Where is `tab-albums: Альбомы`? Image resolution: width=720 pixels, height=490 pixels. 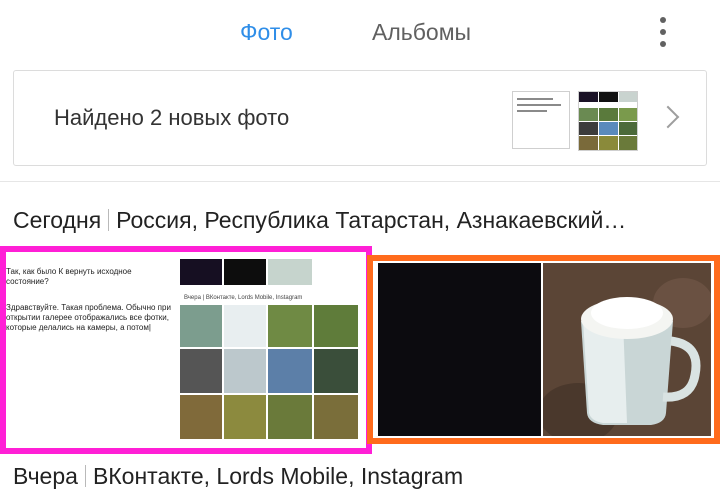 tab-albums: Альбомы is located at coordinates (421, 32).